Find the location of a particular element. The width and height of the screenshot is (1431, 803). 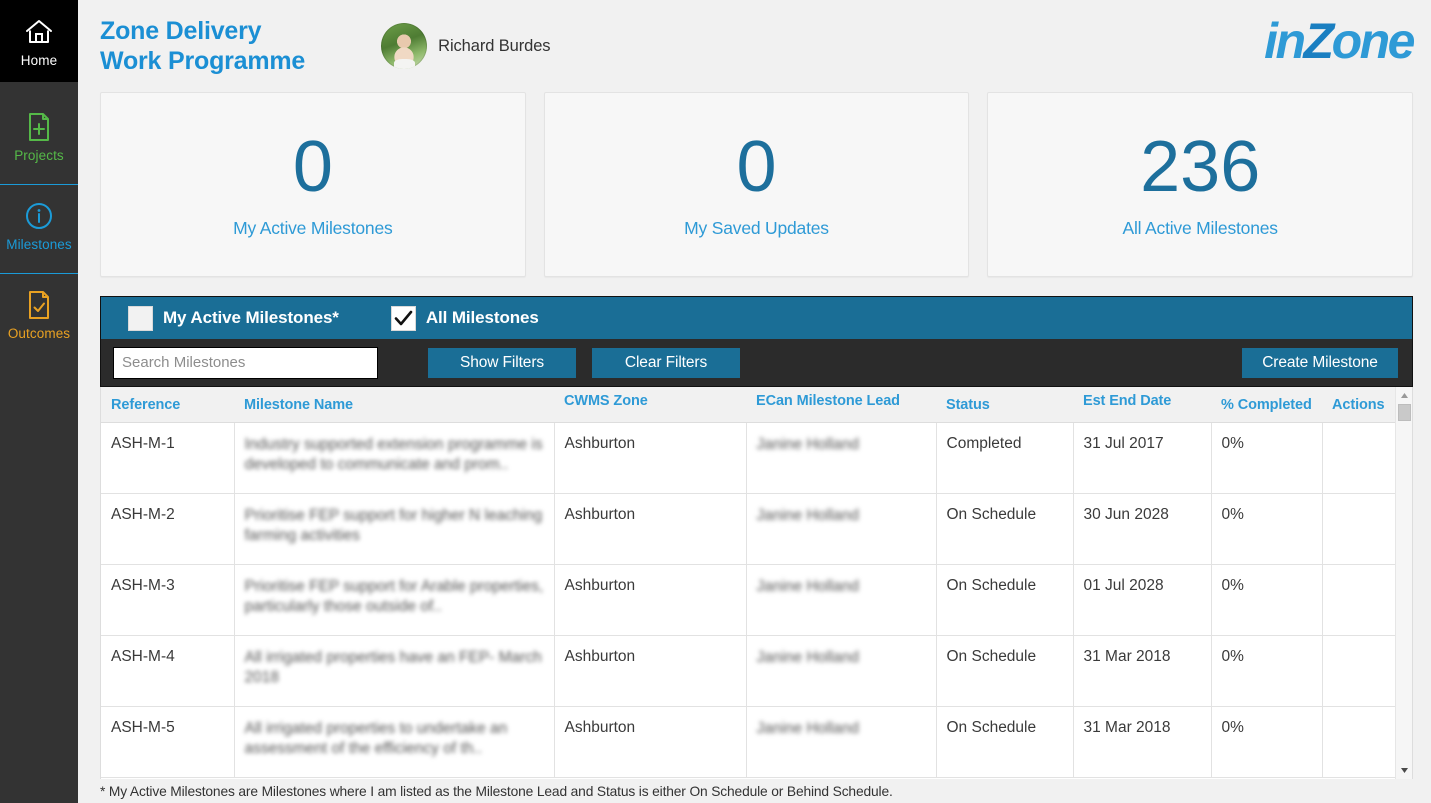

all-milestones-label: All Milestones is located at coordinates (482, 317).